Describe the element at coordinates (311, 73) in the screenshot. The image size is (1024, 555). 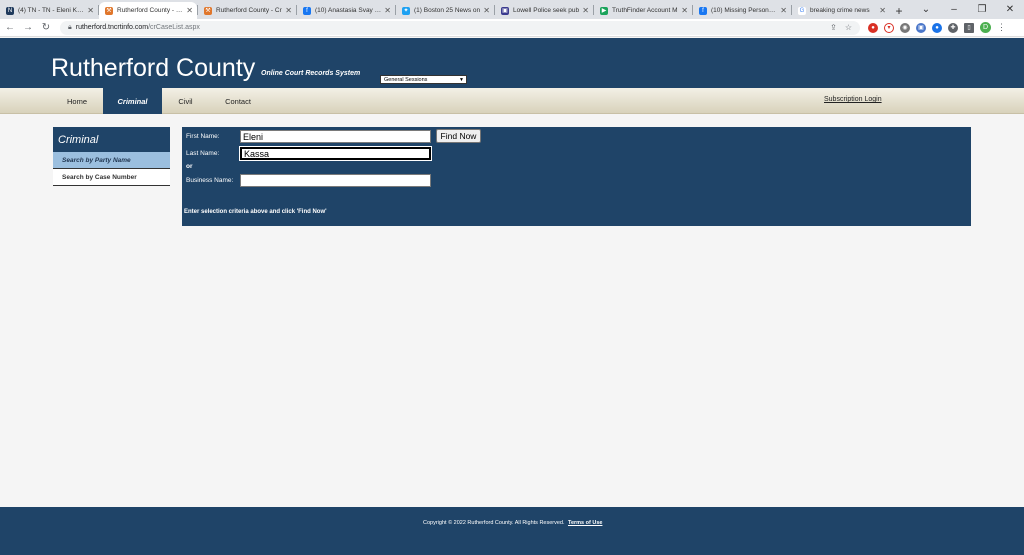
I see `site-subtitle: Online Court Records System` at that location.